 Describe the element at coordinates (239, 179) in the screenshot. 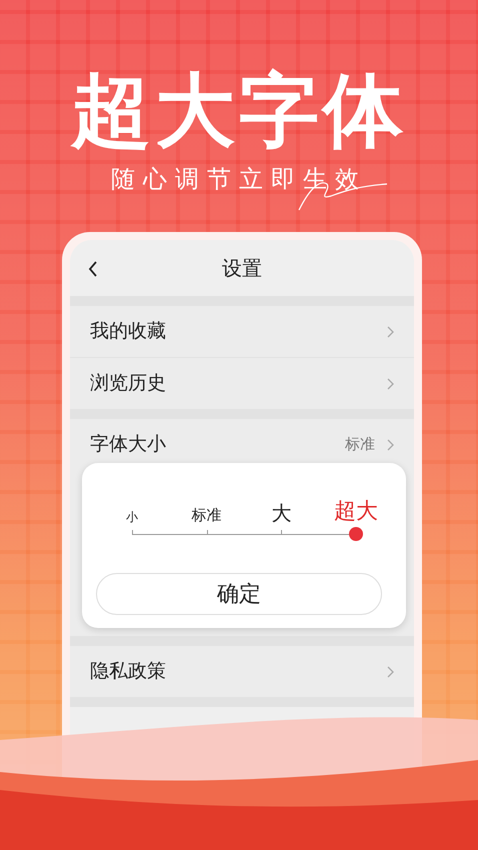

I see `subtitle: 随心调节立即生效` at that location.